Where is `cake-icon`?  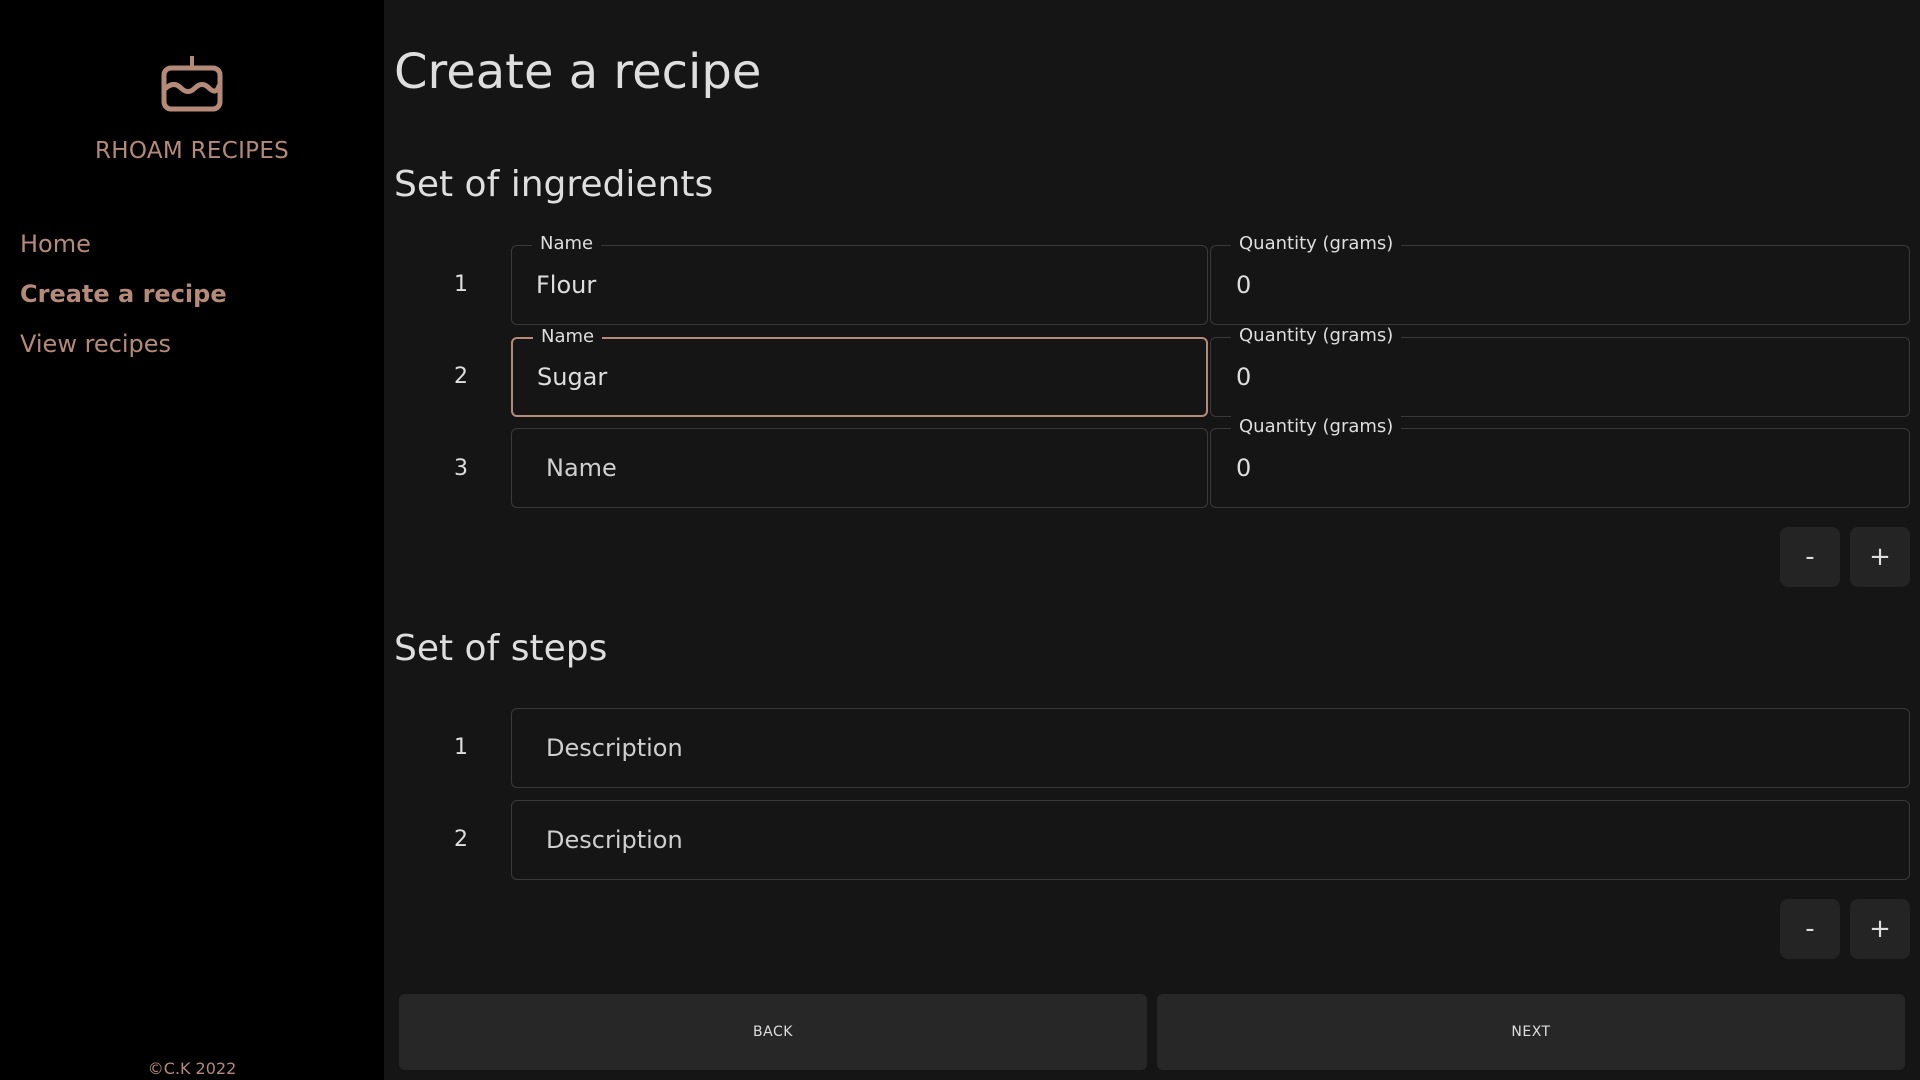 cake-icon is located at coordinates (192, 84).